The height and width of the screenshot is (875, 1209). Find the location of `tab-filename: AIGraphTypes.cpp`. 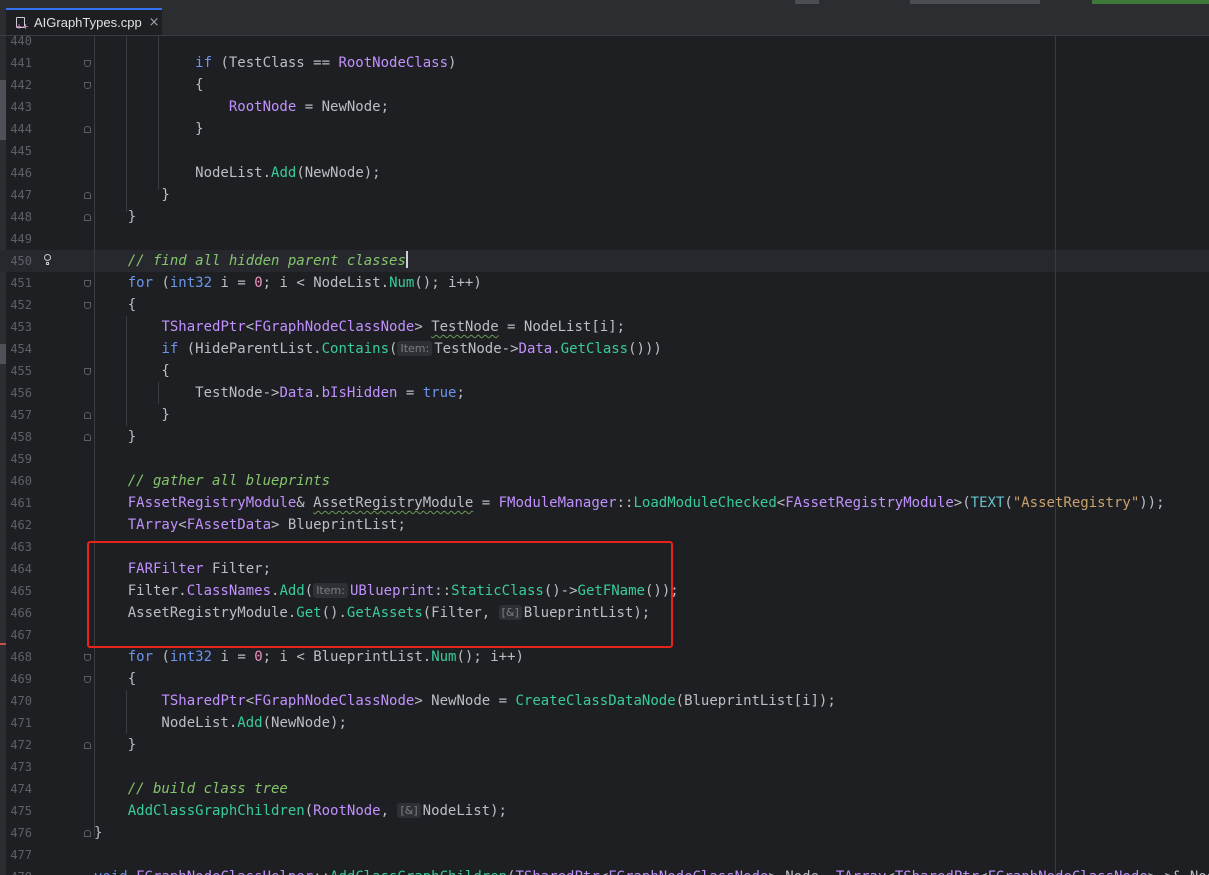

tab-filename: AIGraphTypes.cpp is located at coordinates (88, 22).